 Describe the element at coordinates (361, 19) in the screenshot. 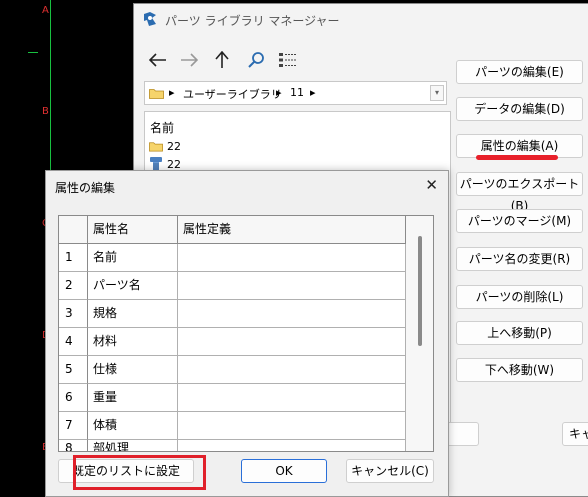

I see `title-bar: パーツ ライブラリ マネージャー` at that location.